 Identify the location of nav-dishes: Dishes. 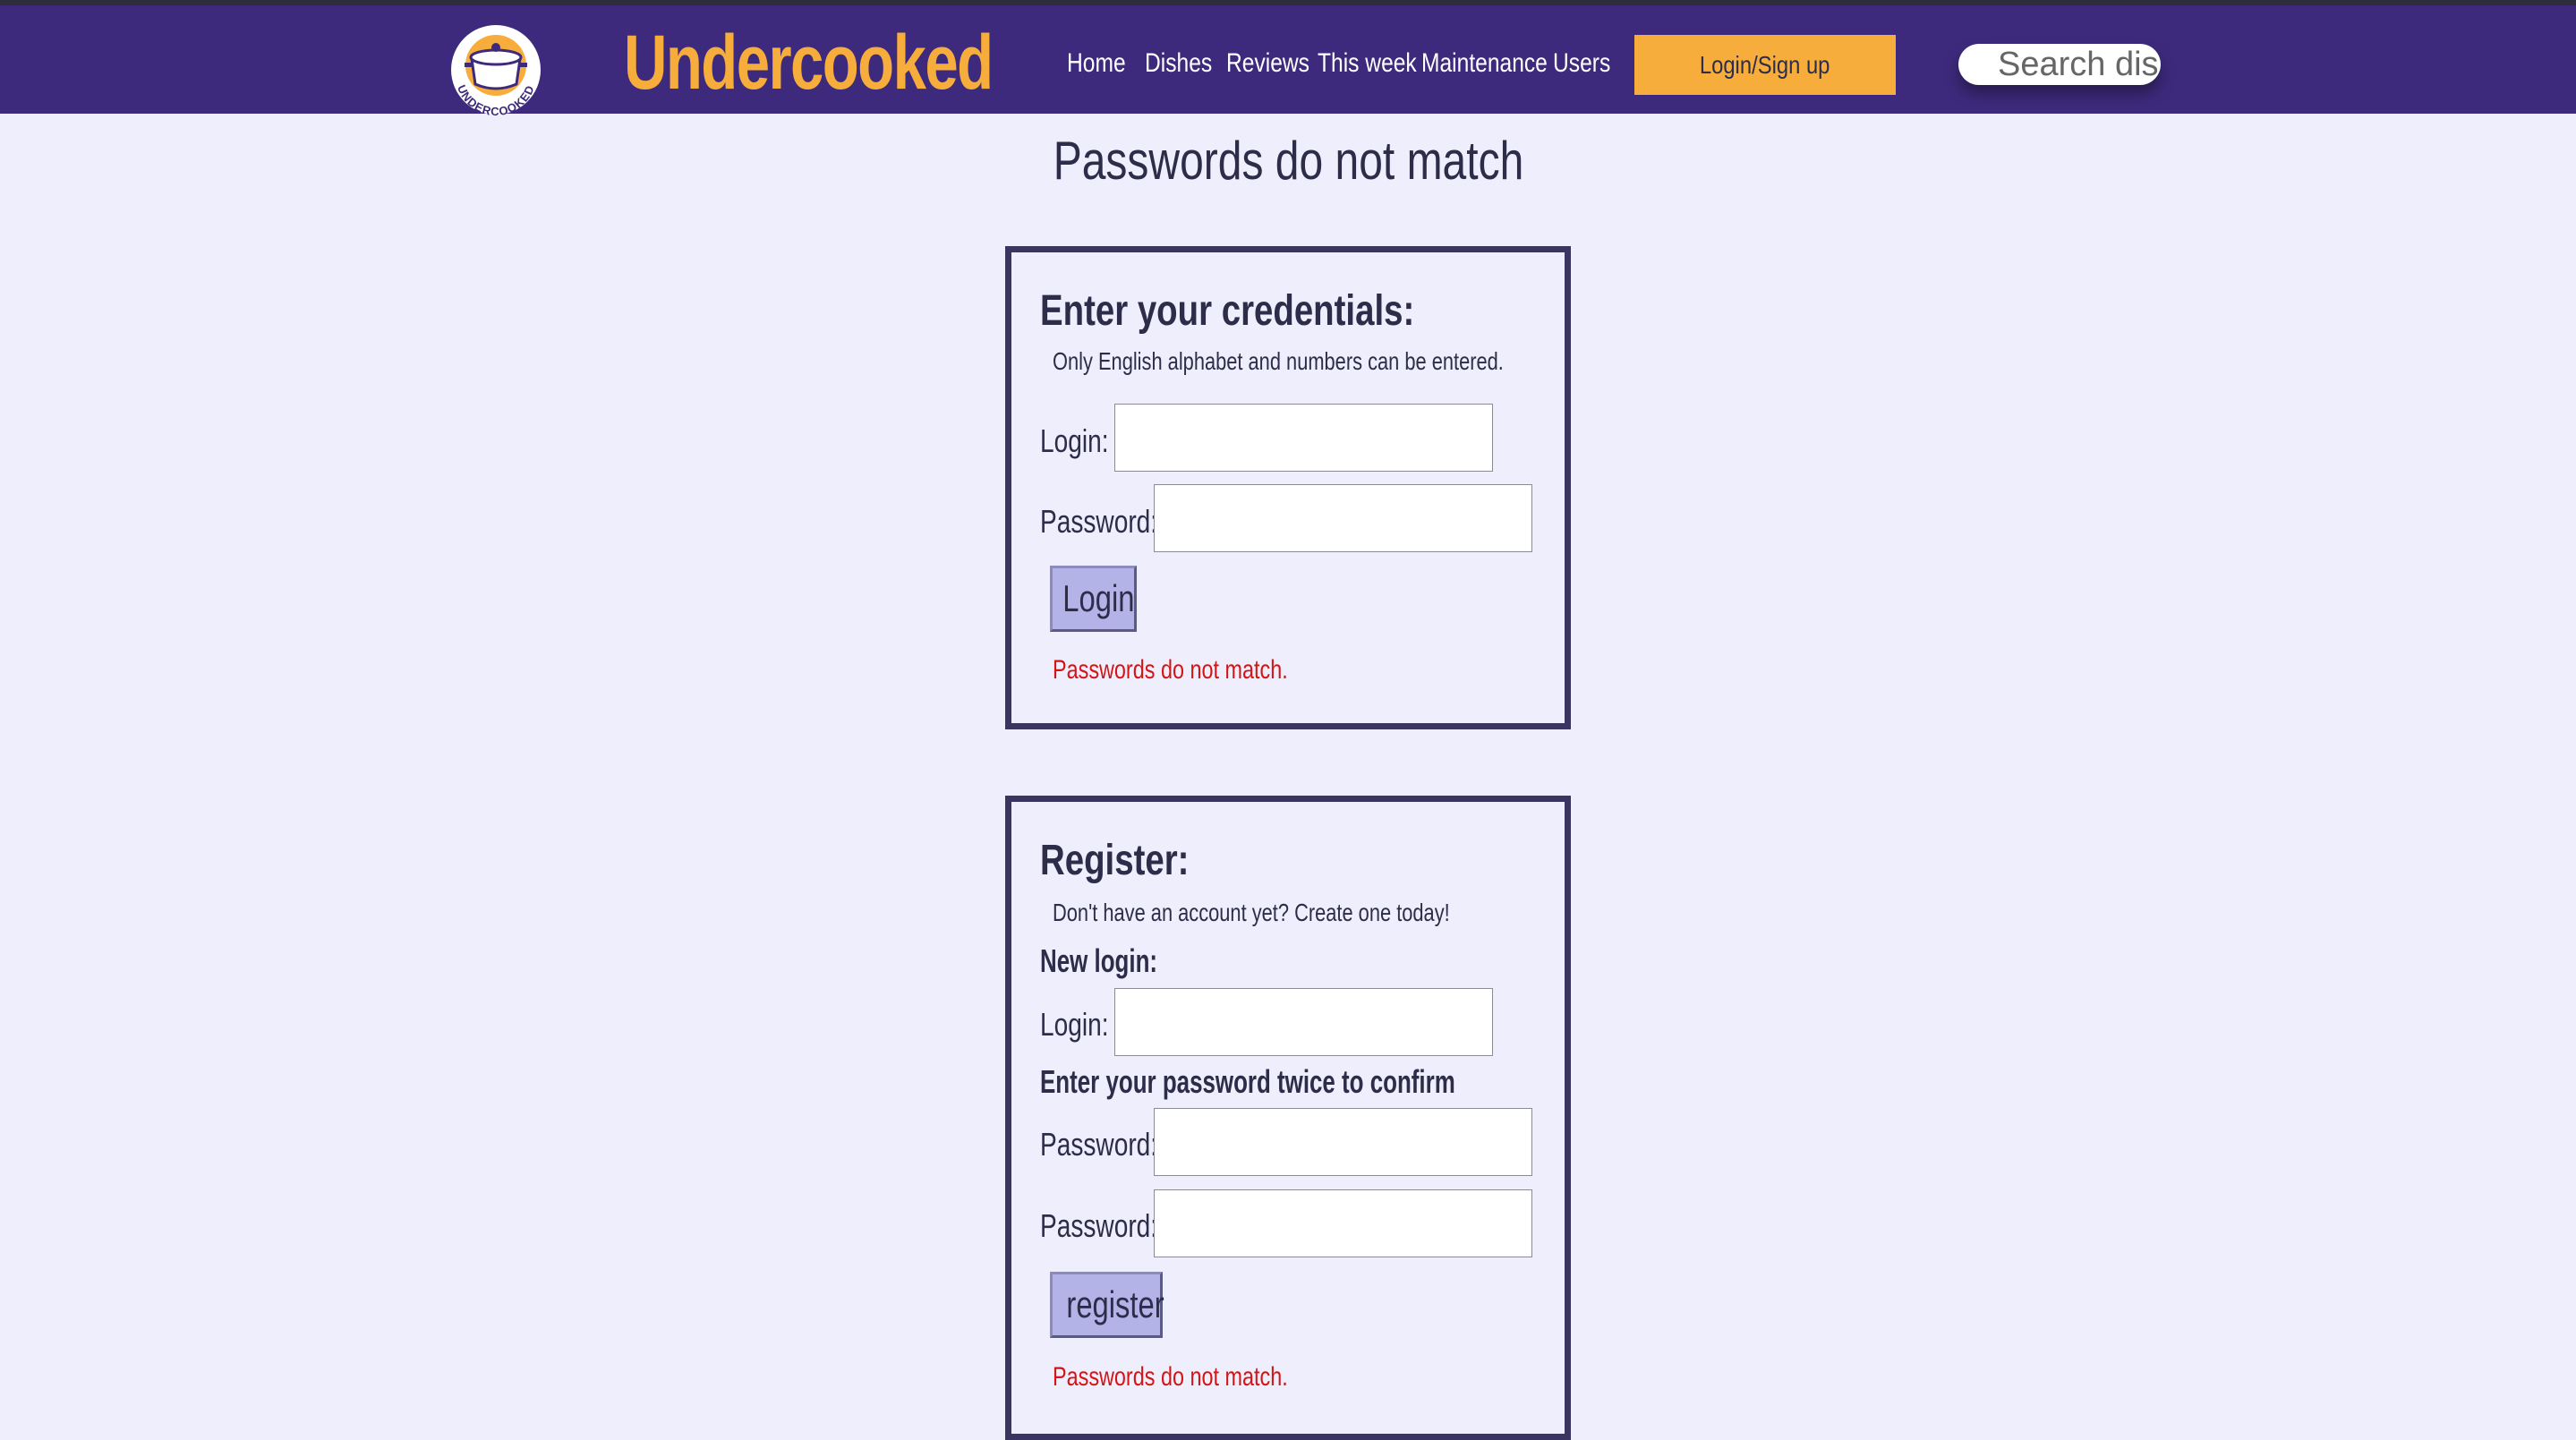
(1178, 63).